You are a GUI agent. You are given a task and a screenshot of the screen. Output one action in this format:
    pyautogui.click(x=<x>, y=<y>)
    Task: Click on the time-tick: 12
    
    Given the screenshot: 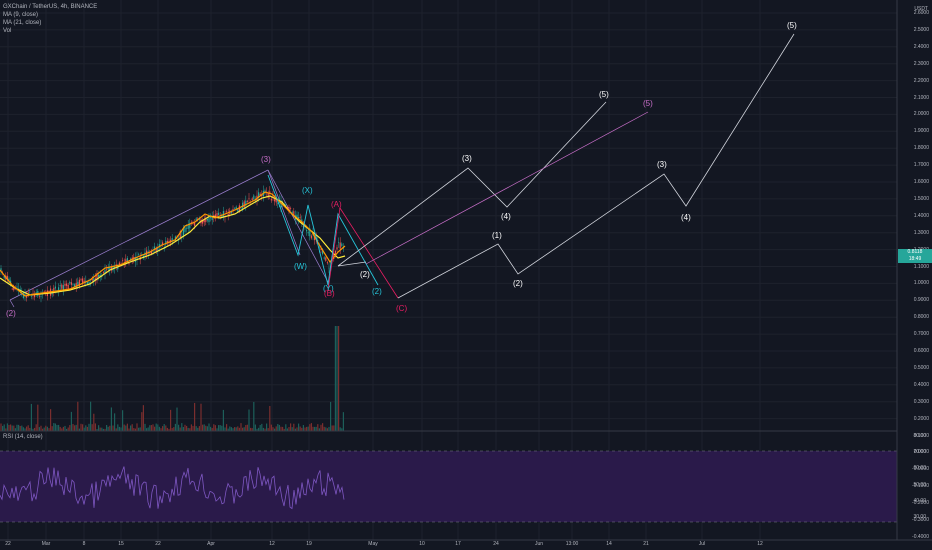 What is the action you would take?
    pyautogui.click(x=760, y=544)
    